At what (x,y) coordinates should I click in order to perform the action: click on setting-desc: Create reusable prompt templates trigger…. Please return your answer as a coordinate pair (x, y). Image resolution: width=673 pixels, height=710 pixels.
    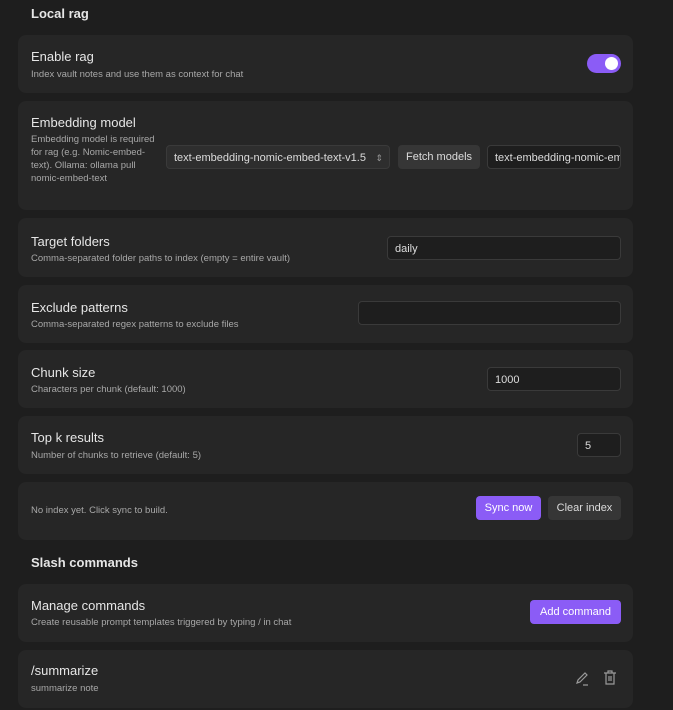
    Looking at the image, I should click on (161, 622).